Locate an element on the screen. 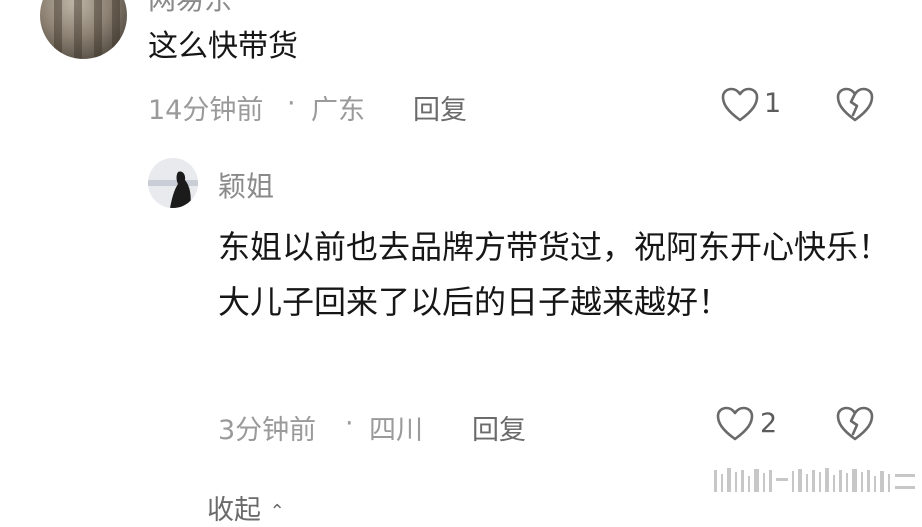 This screenshot has width=922, height=527. collapse-label: 收起 is located at coordinates (234, 510).